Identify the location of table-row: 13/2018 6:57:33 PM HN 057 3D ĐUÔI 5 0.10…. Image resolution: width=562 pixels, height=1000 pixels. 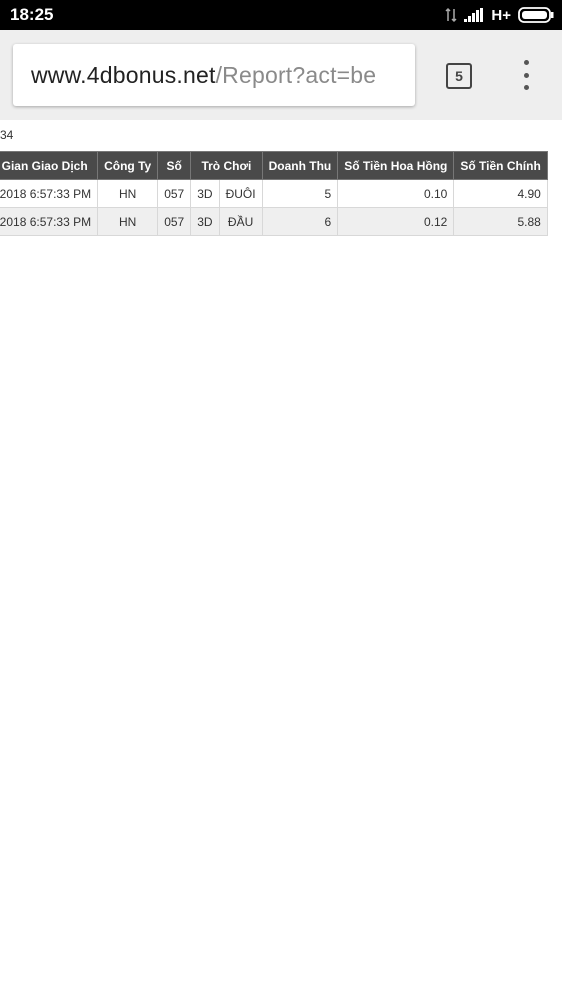
(274, 193).